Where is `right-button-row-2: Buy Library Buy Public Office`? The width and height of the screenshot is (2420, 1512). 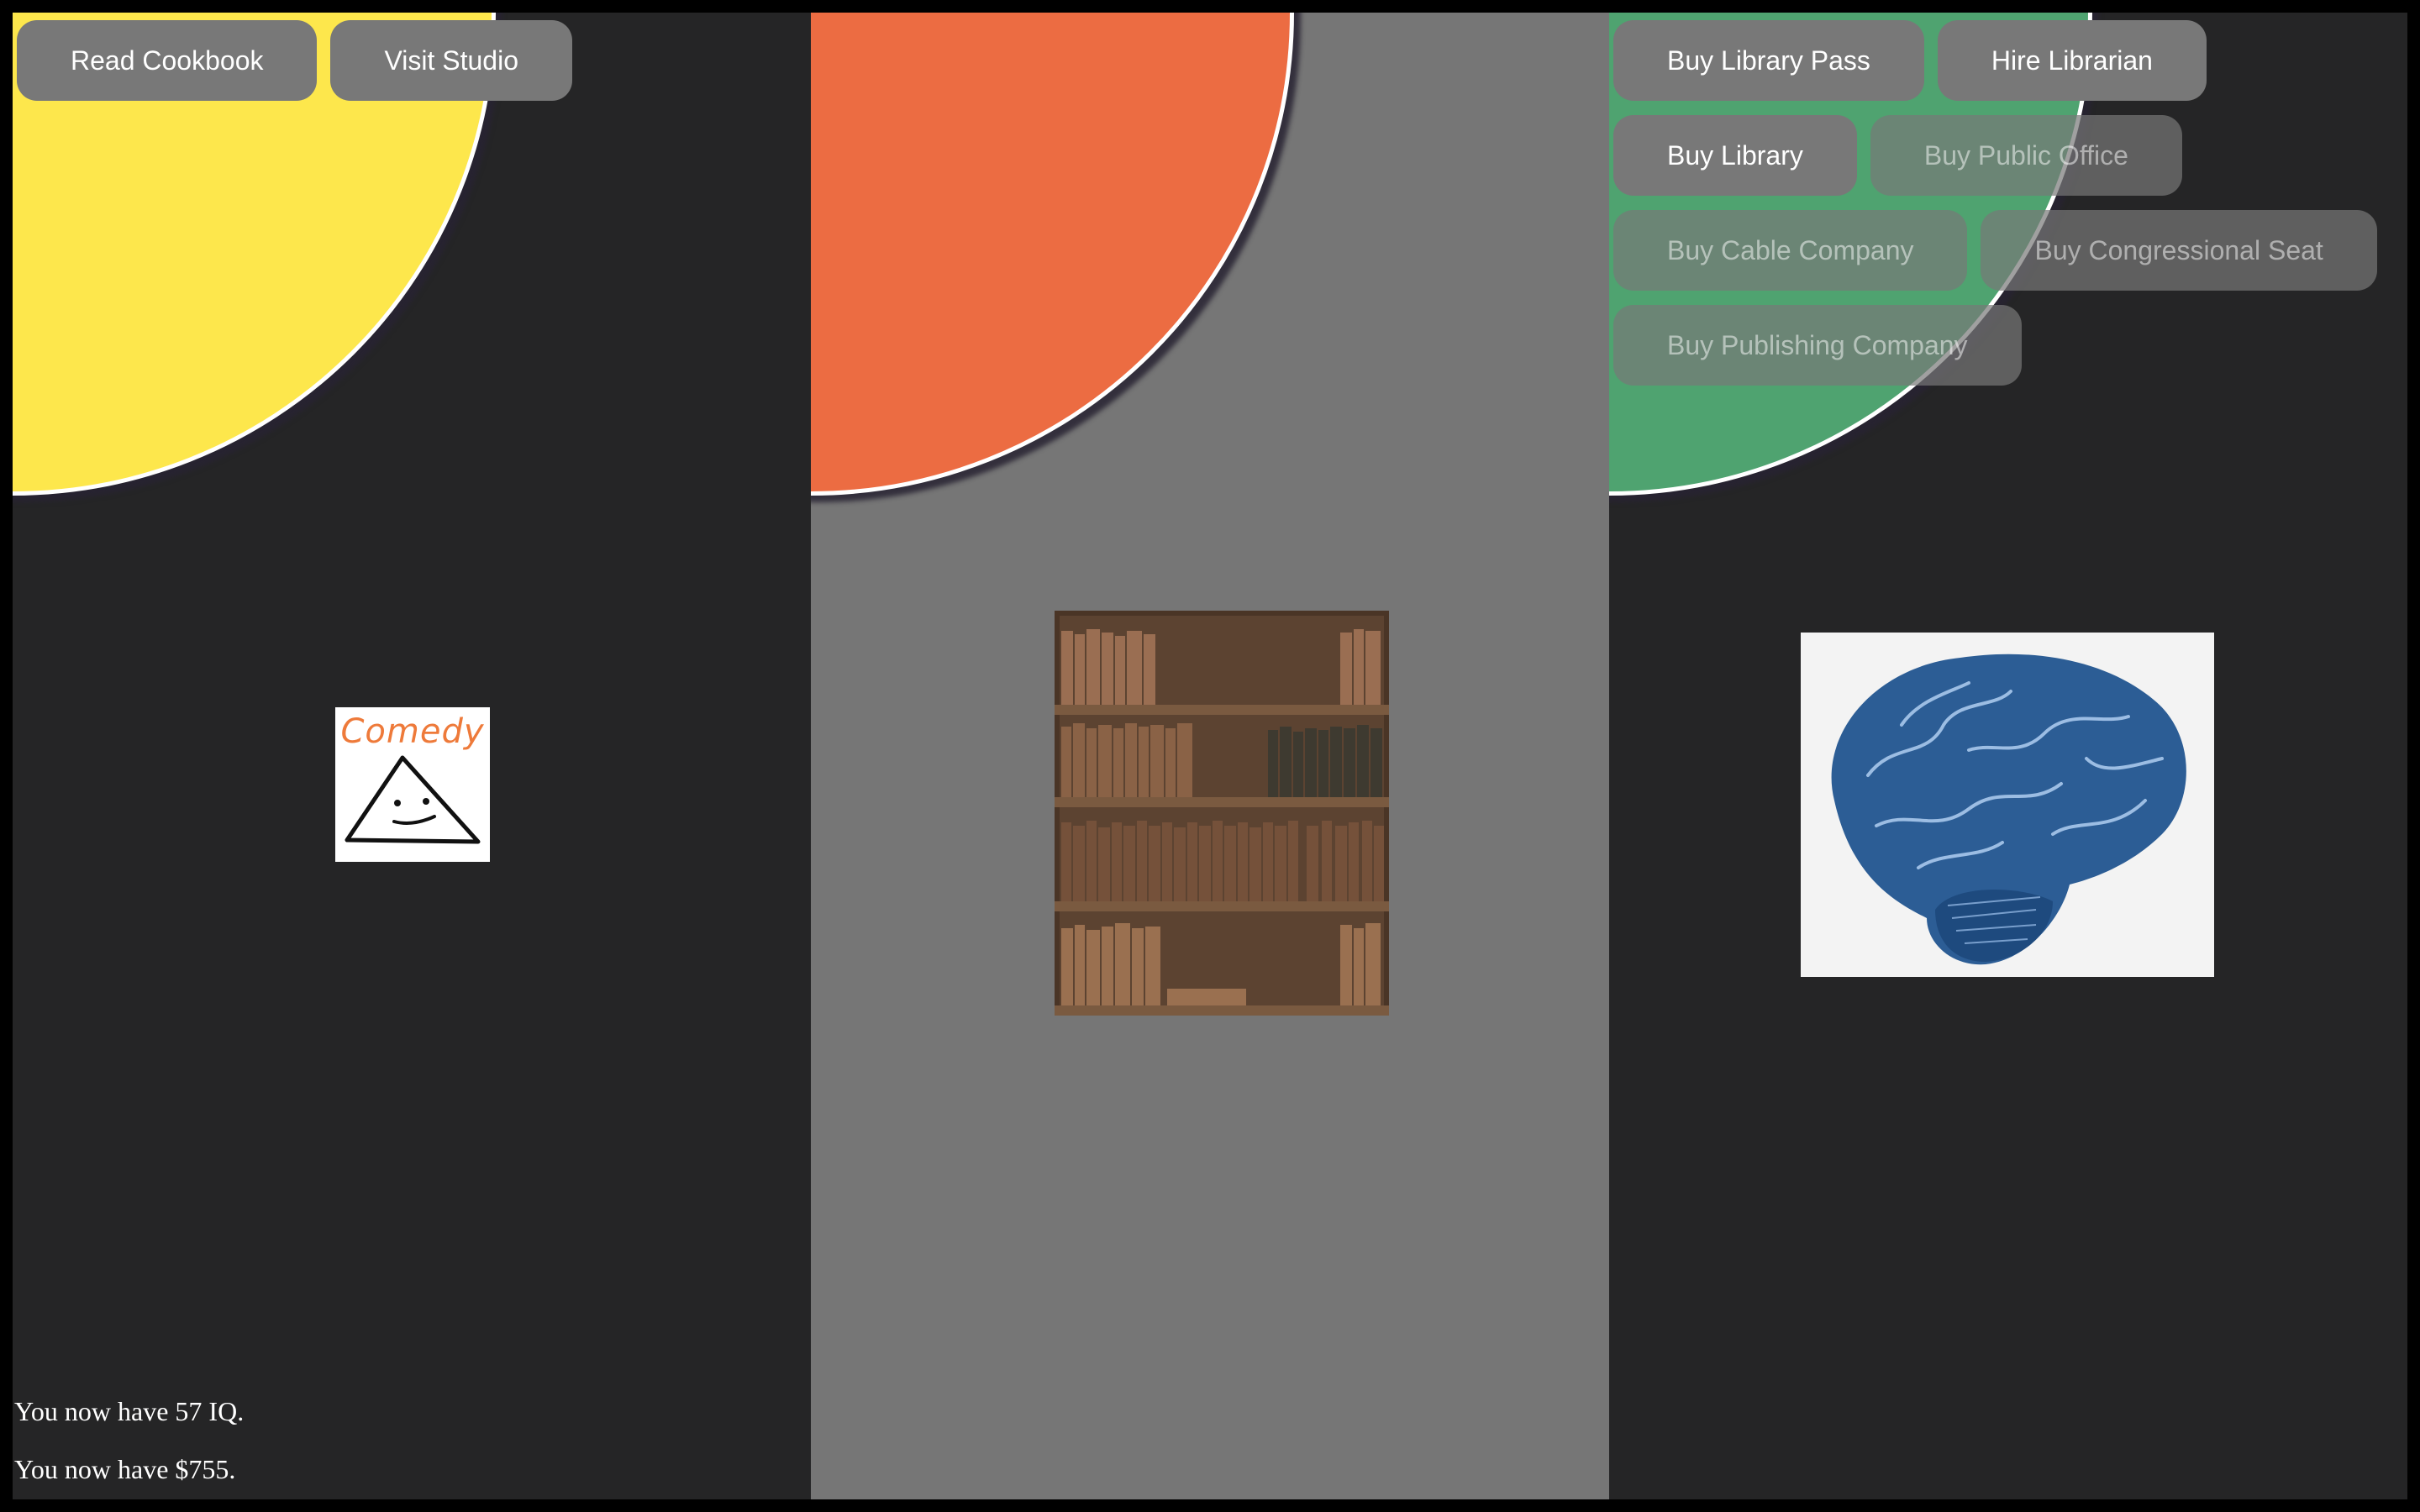 right-button-row-2: Buy Library Buy Public Office is located at coordinates (1898, 155).